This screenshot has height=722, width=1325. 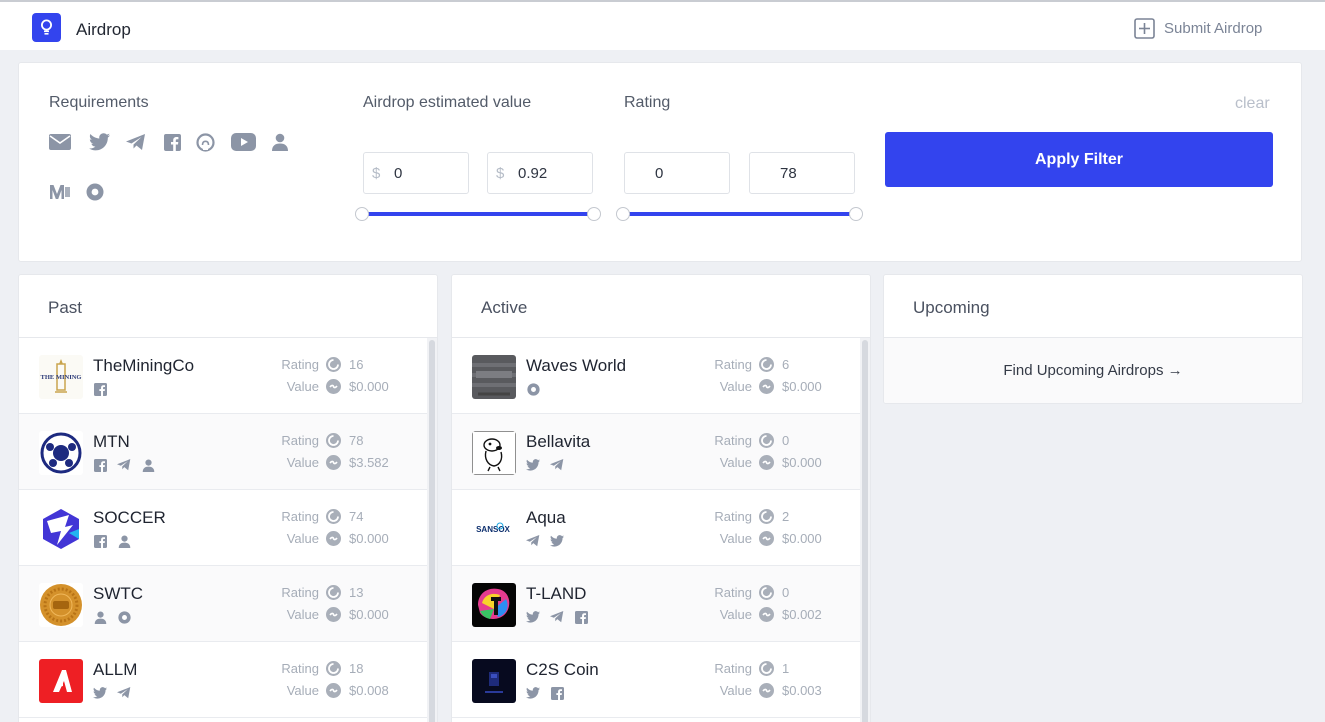 I want to click on value-slider-max-handle, so click(x=594, y=214).